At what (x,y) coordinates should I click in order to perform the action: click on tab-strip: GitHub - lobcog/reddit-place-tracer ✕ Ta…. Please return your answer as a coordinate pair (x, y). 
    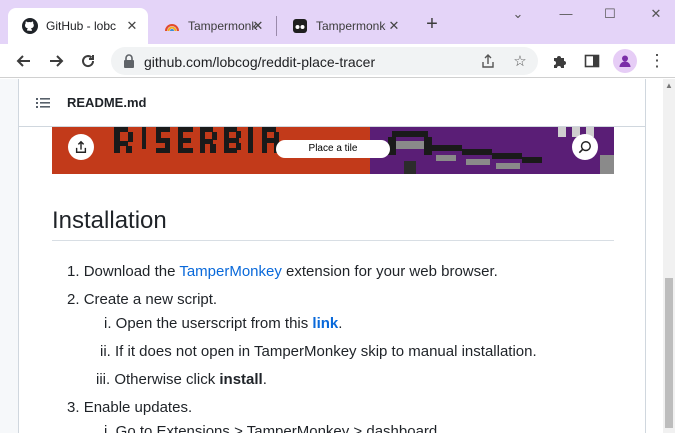
    Looking at the image, I should click on (337, 22).